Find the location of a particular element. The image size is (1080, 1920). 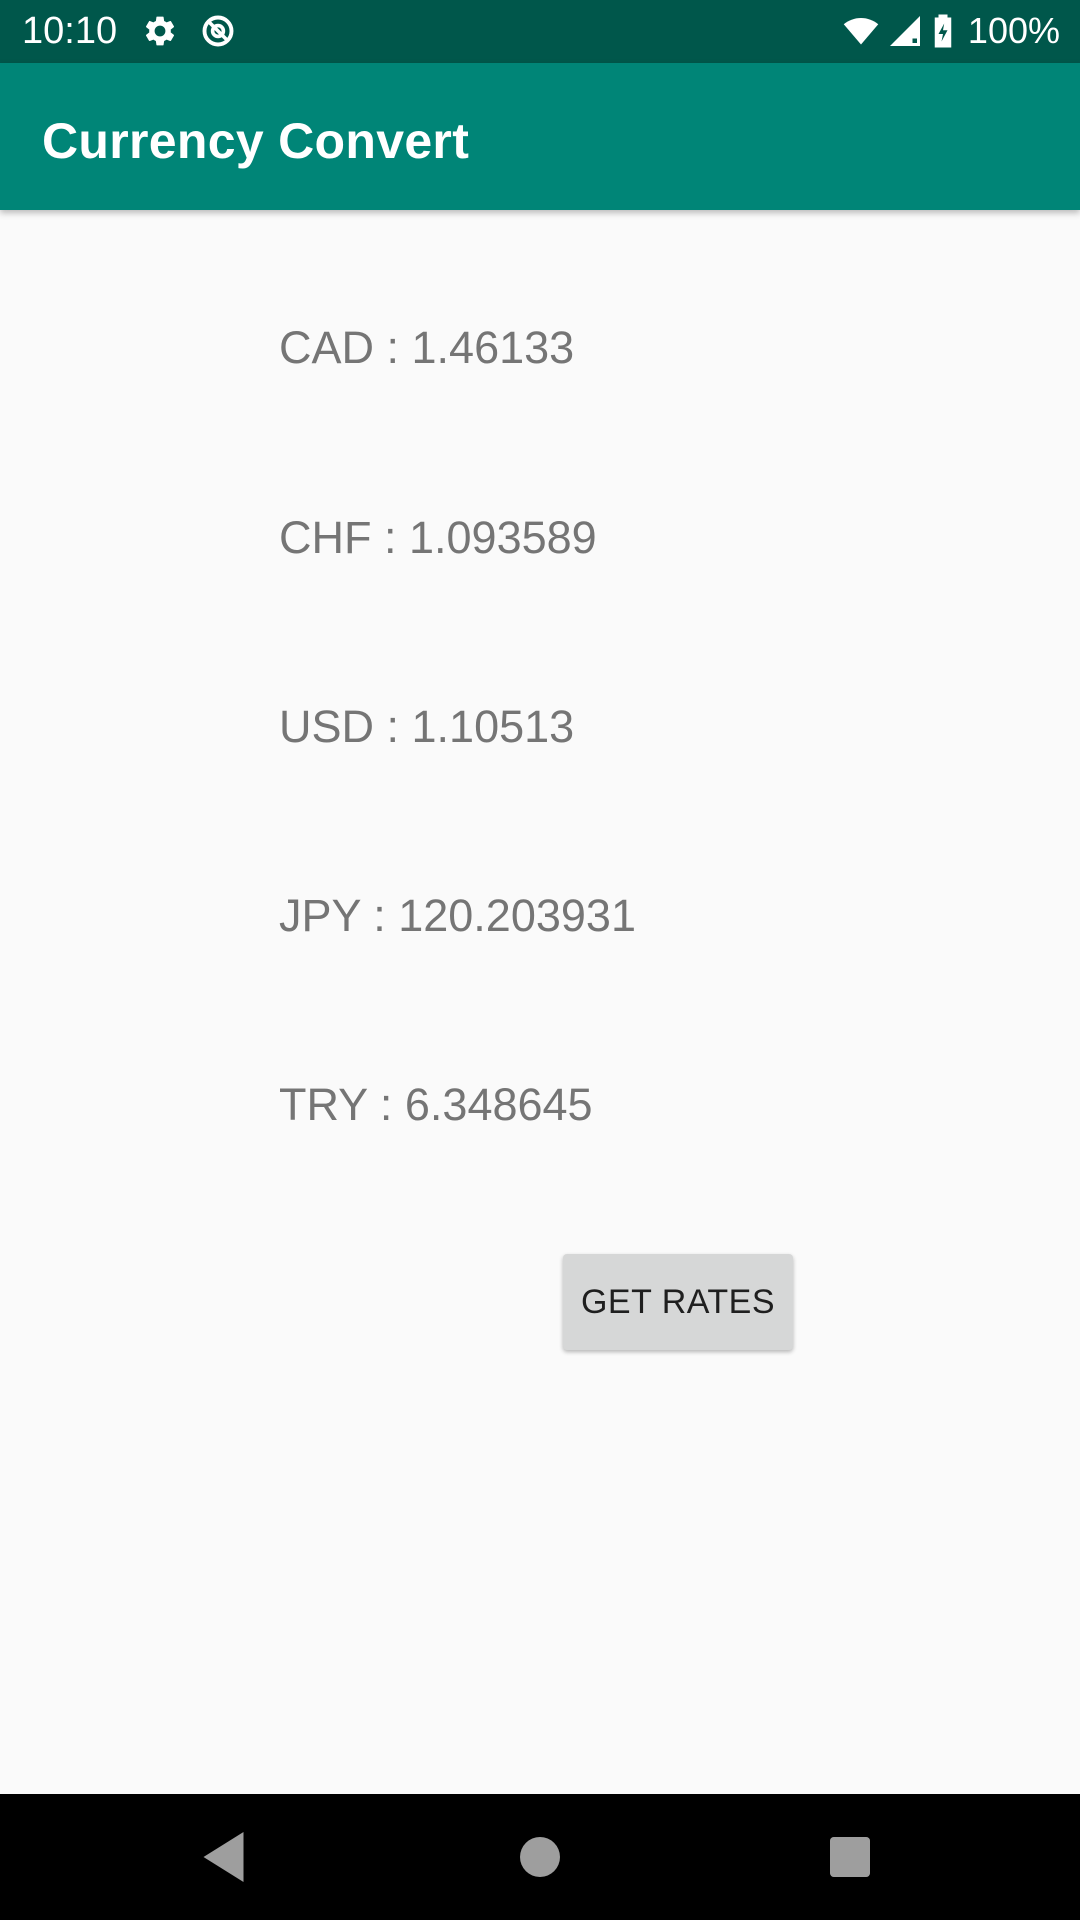

no-disturb-icon is located at coordinates (218, 31).